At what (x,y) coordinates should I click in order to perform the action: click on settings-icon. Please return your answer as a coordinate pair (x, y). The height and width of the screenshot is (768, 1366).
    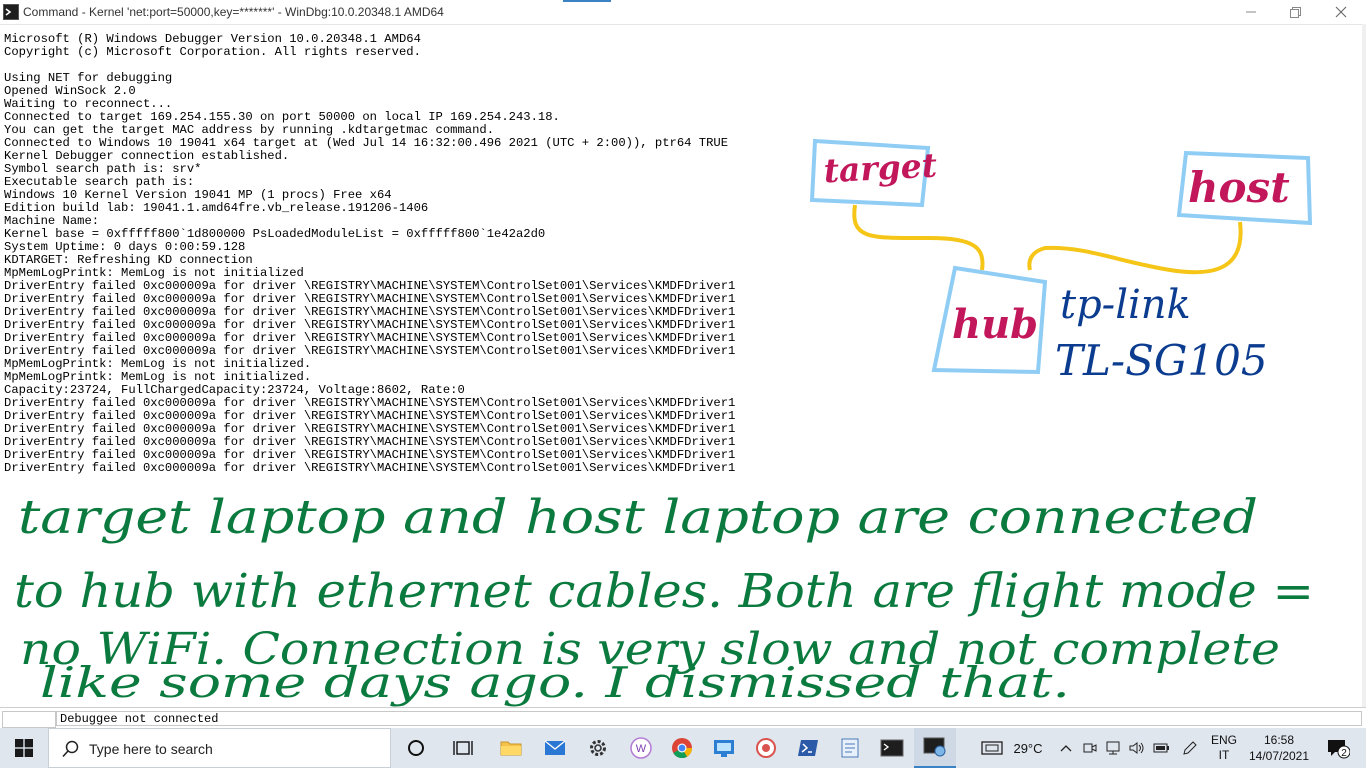
    Looking at the image, I should click on (598, 748).